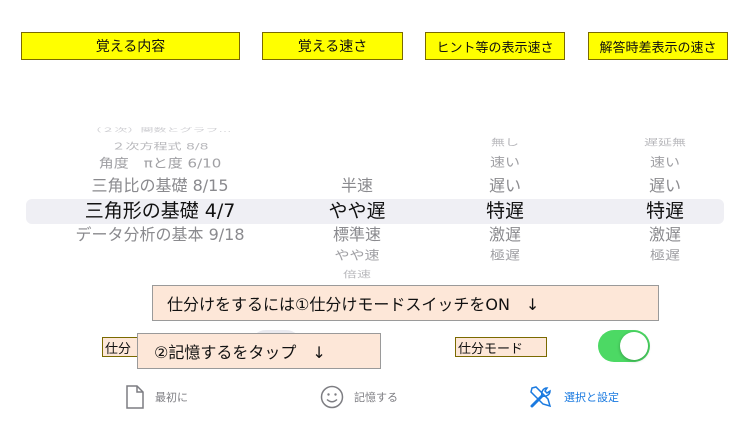 The height and width of the screenshot is (422, 750). What do you see at coordinates (541, 397) in the screenshot?
I see `tools-icon` at bounding box center [541, 397].